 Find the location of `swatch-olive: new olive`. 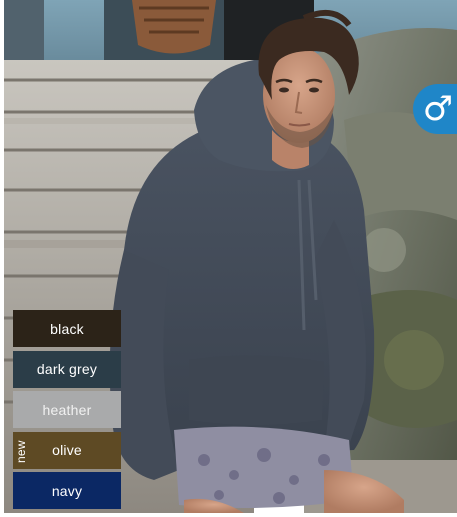

swatch-olive: new olive is located at coordinates (67, 450).